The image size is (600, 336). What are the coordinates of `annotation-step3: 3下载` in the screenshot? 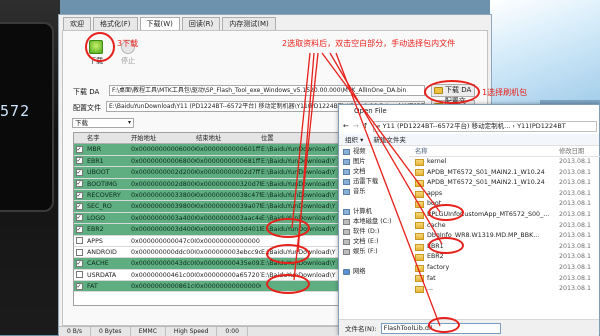 It's located at (128, 43).